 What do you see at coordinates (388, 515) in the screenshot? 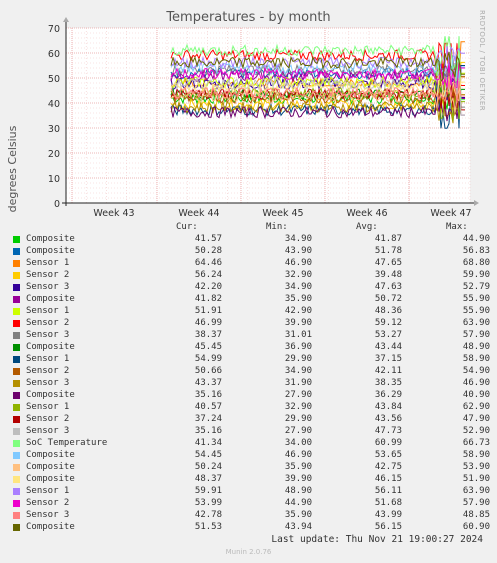
I see `legend-avg-value: 43.99` at bounding box center [388, 515].